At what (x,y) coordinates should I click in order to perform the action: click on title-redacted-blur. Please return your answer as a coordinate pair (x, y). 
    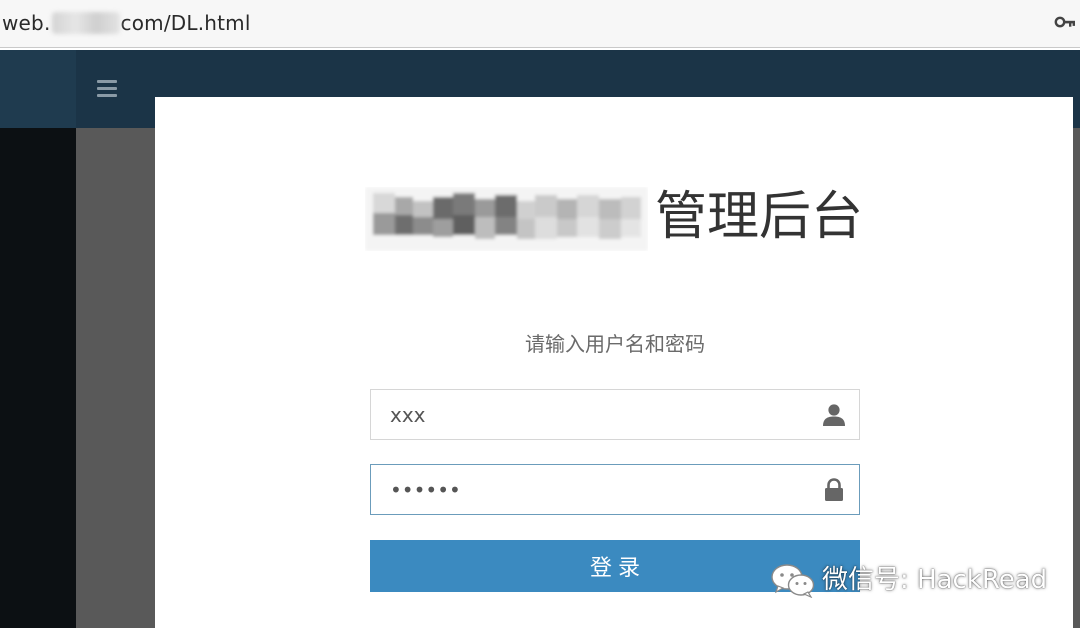
    Looking at the image, I should click on (506, 219).